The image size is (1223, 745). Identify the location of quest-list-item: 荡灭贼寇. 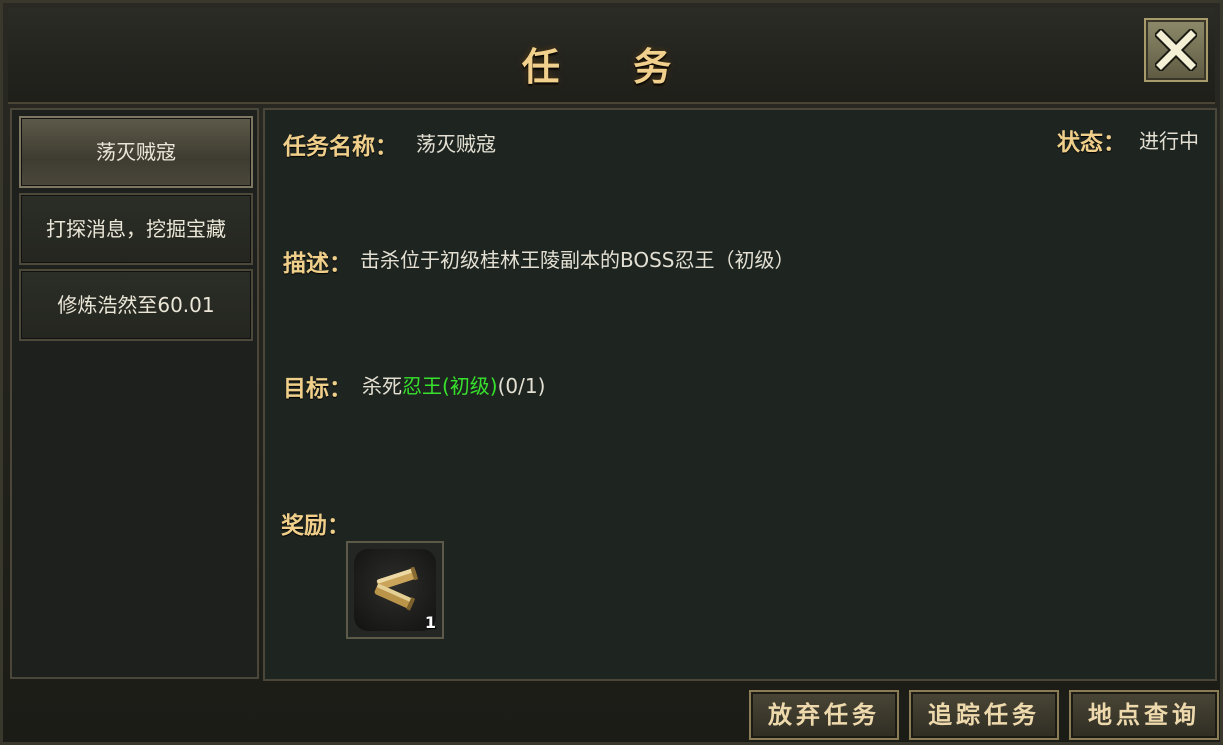
(136, 152).